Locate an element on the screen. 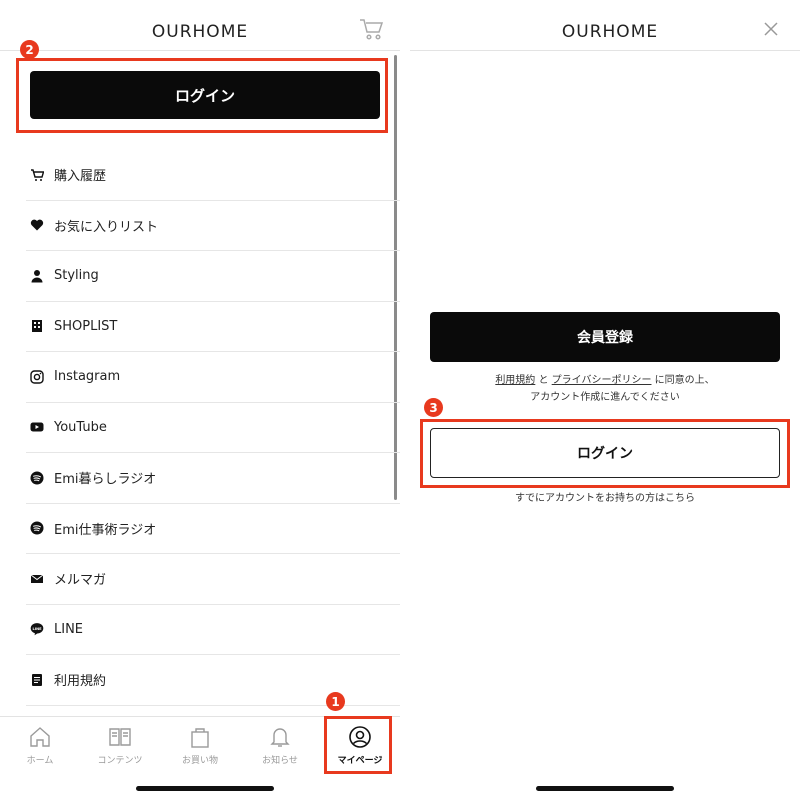 This screenshot has height=799, width=810. tab-label: お買い物 is located at coordinates (199, 761).